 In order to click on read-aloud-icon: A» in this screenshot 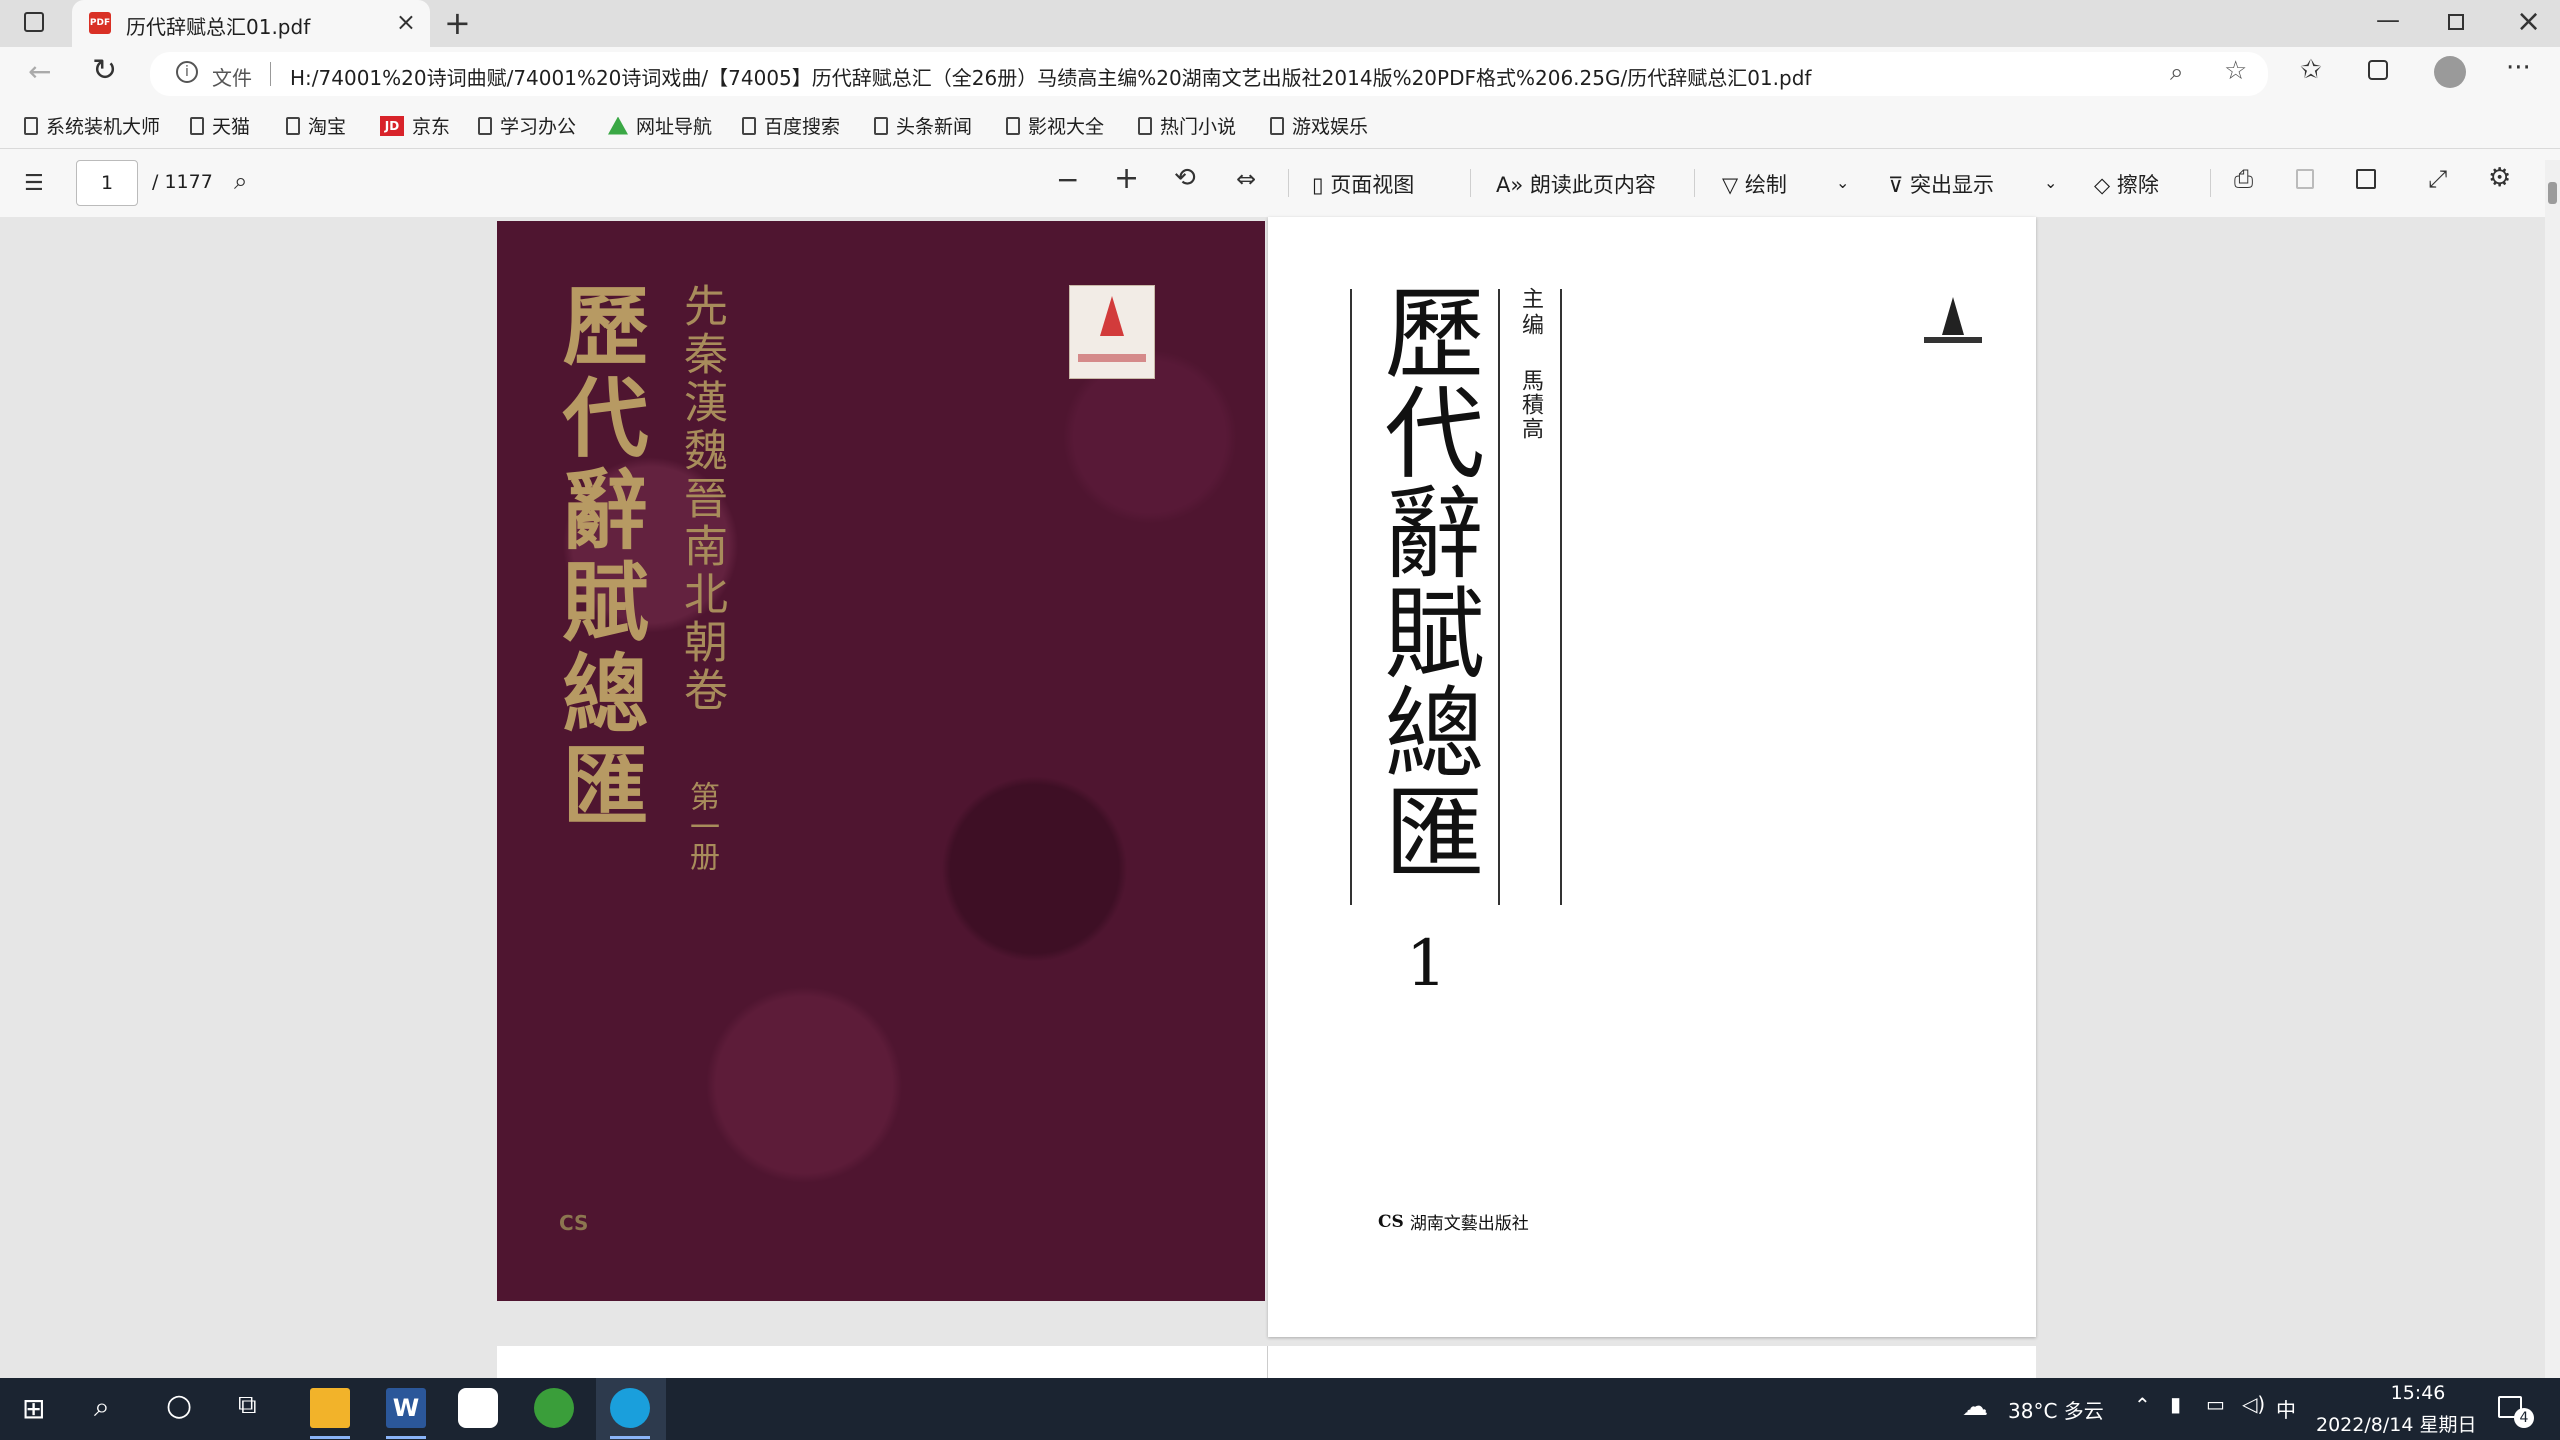, I will do `click(1513, 185)`.